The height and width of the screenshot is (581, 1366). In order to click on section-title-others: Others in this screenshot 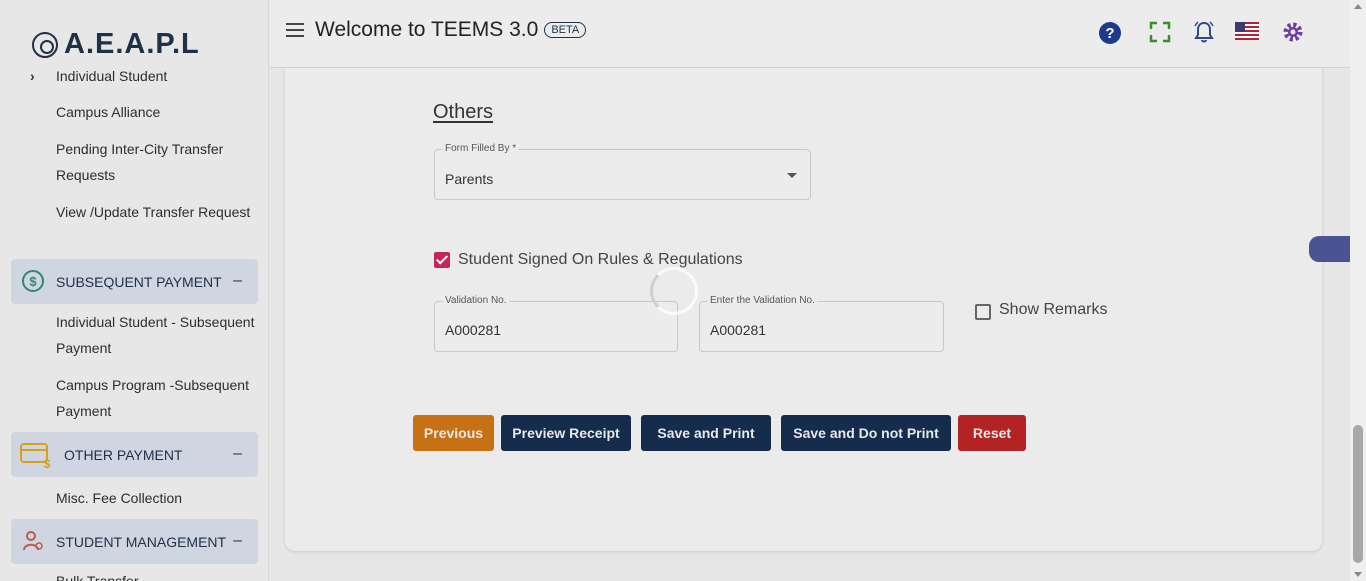, I will do `click(463, 112)`.